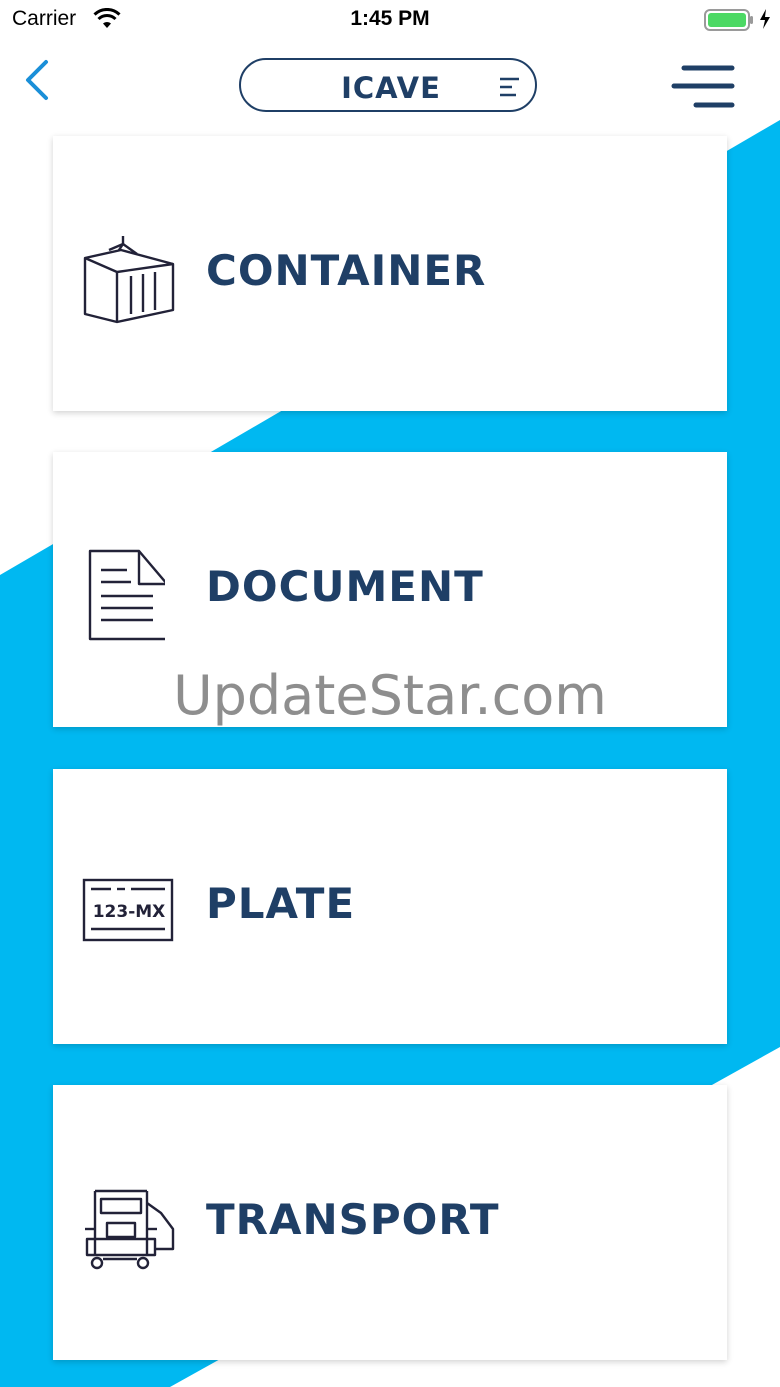 This screenshot has height=1387, width=780. Describe the element at coordinates (345, 586) in the screenshot. I see `document-label: DOCUMENT` at that location.